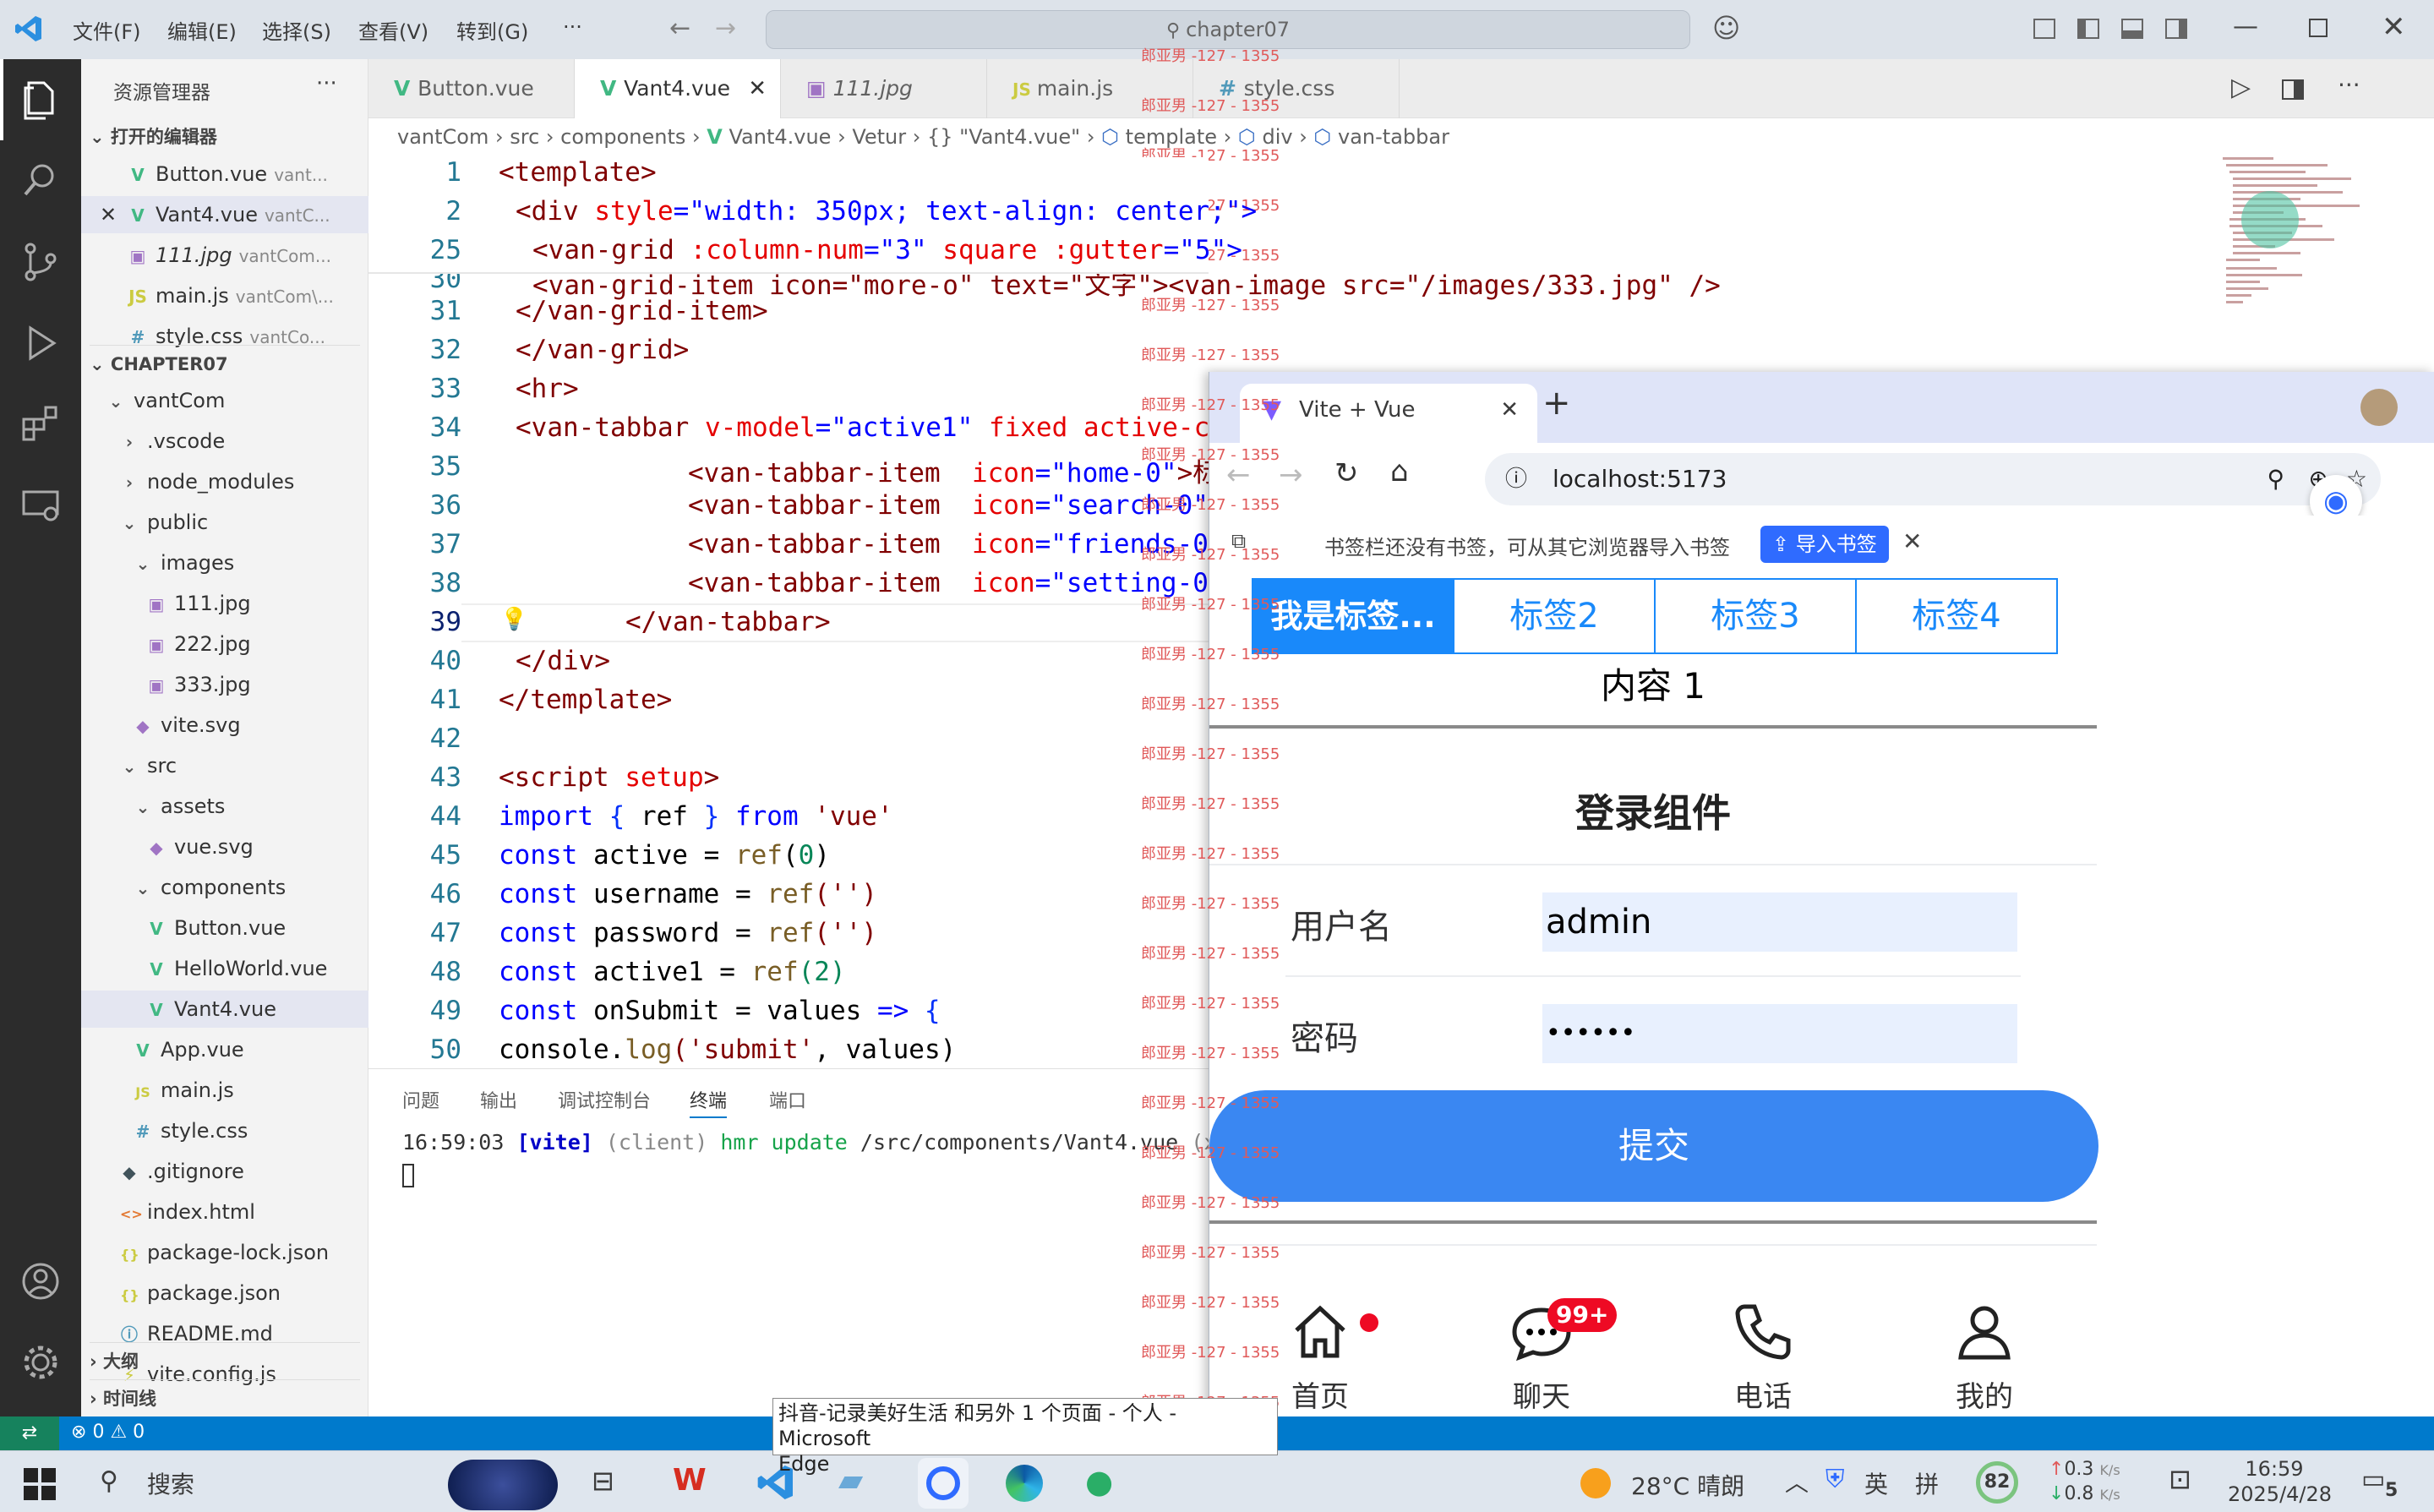 The image size is (2434, 1512). Describe the element at coordinates (1763, 1357) in the screenshot. I see `tabbar-item-phone: 电话` at that location.